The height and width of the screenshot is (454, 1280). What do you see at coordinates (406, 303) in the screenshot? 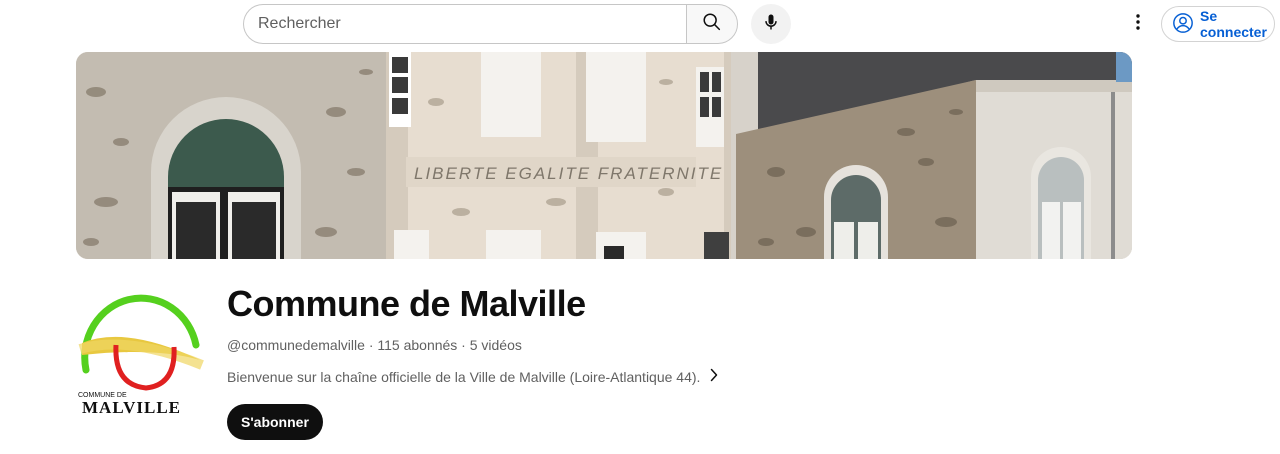
I see `channel-name: Commune de Malville` at bounding box center [406, 303].